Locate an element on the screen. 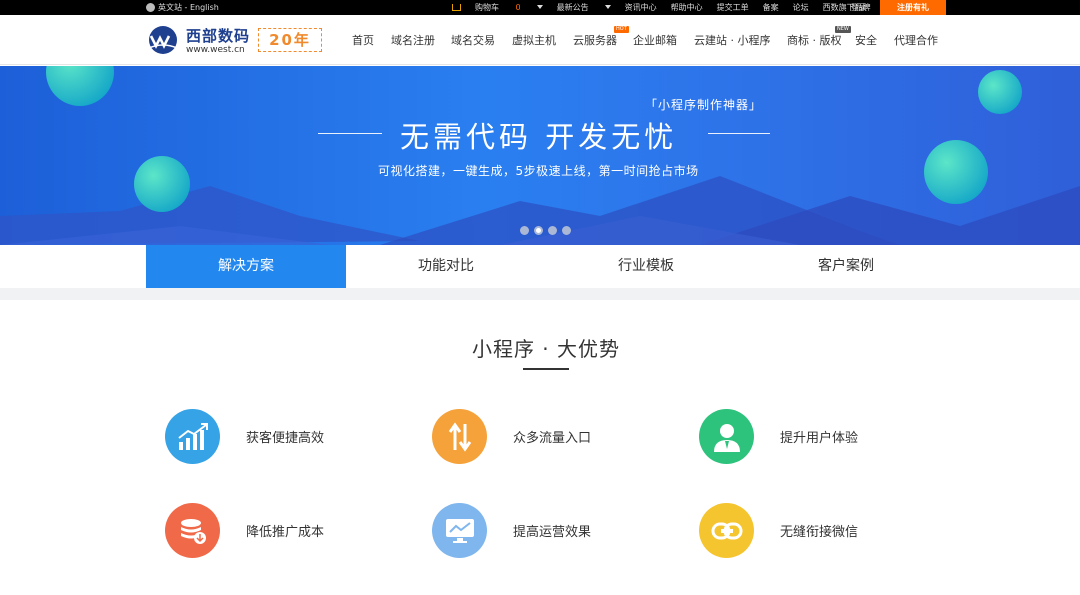 Image resolution: width=1080 pixels, height=595 pixels. nav-cloud-server: 云服务器 is located at coordinates (595, 40).